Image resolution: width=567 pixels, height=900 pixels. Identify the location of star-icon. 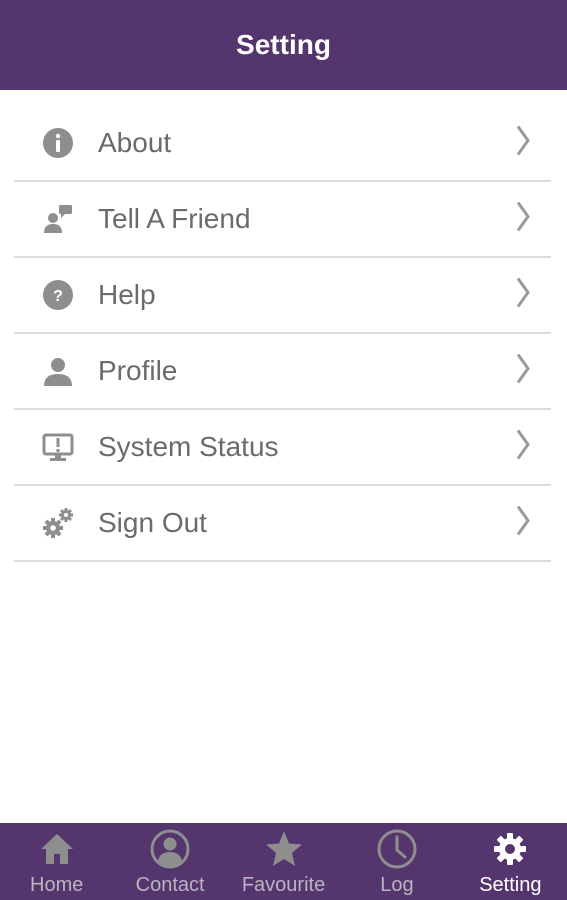
(284, 849).